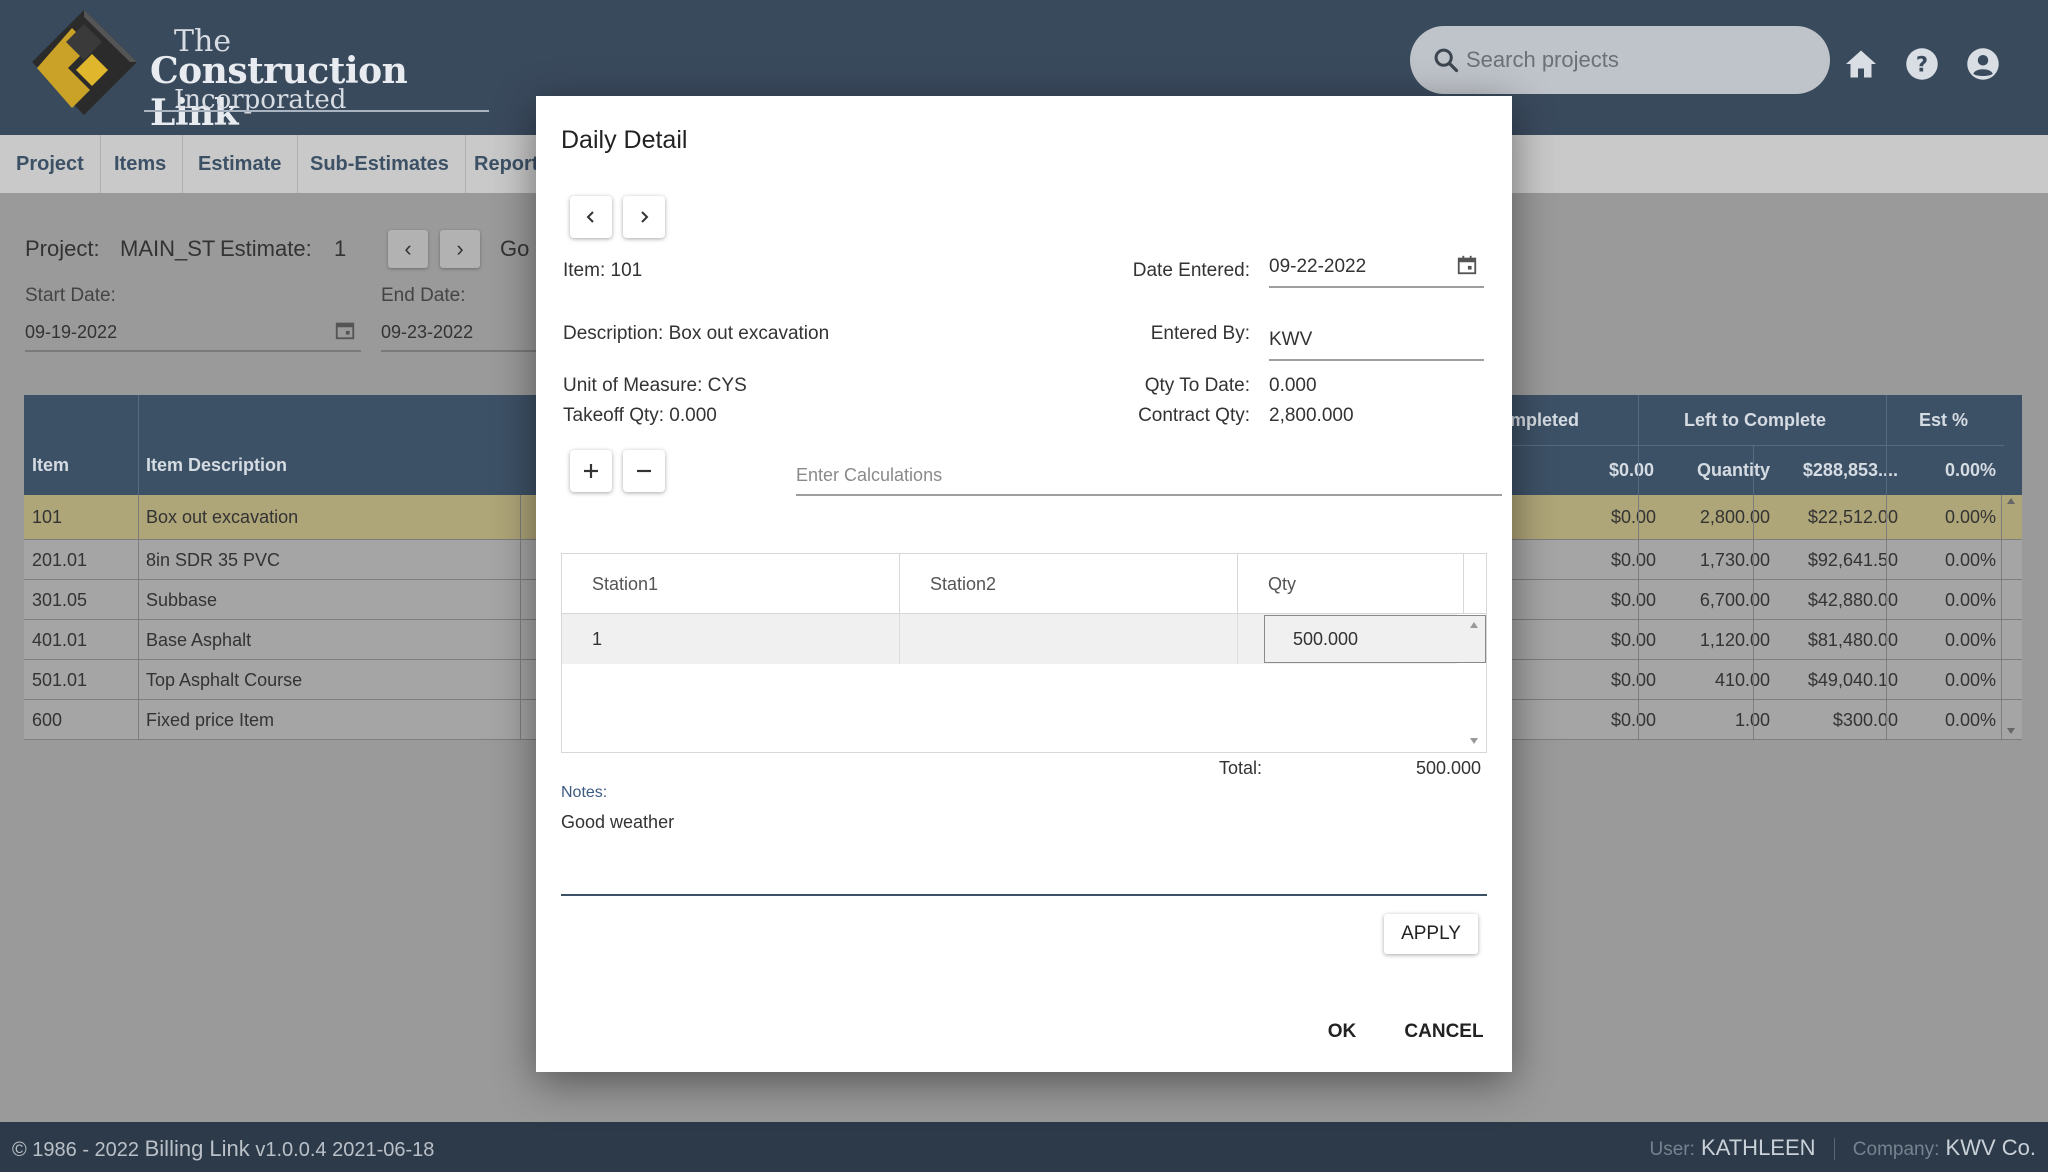 The width and height of the screenshot is (2048, 1172). Describe the element at coordinates (60, 560) in the screenshot. I see `cell-item: 201.01` at that location.